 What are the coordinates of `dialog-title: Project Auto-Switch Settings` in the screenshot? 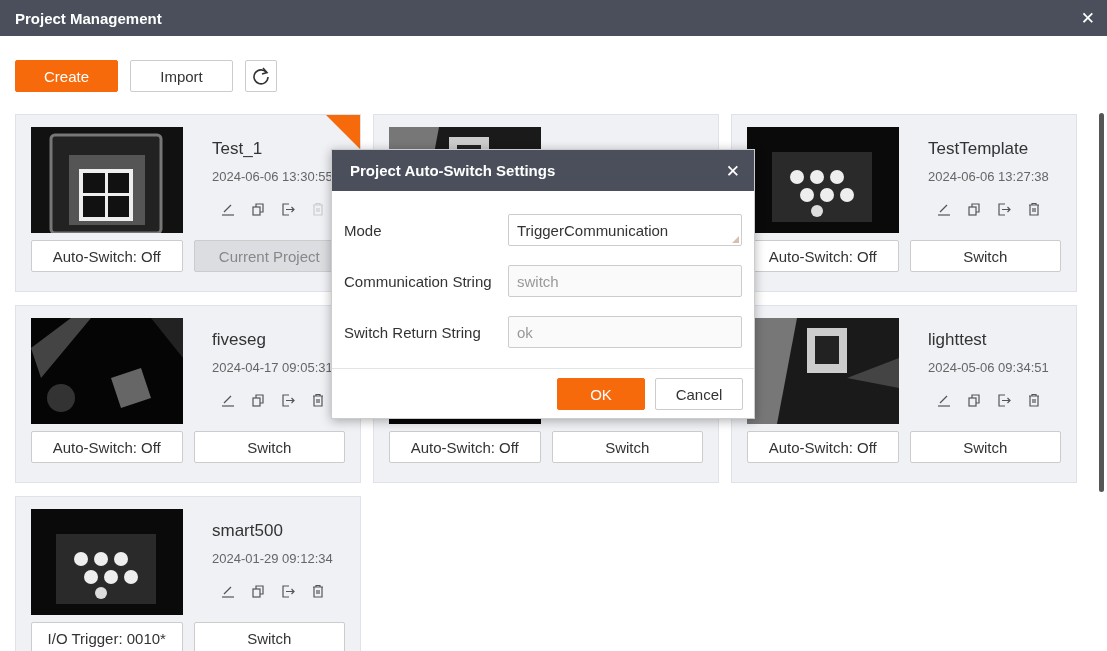 It's located at (453, 170).